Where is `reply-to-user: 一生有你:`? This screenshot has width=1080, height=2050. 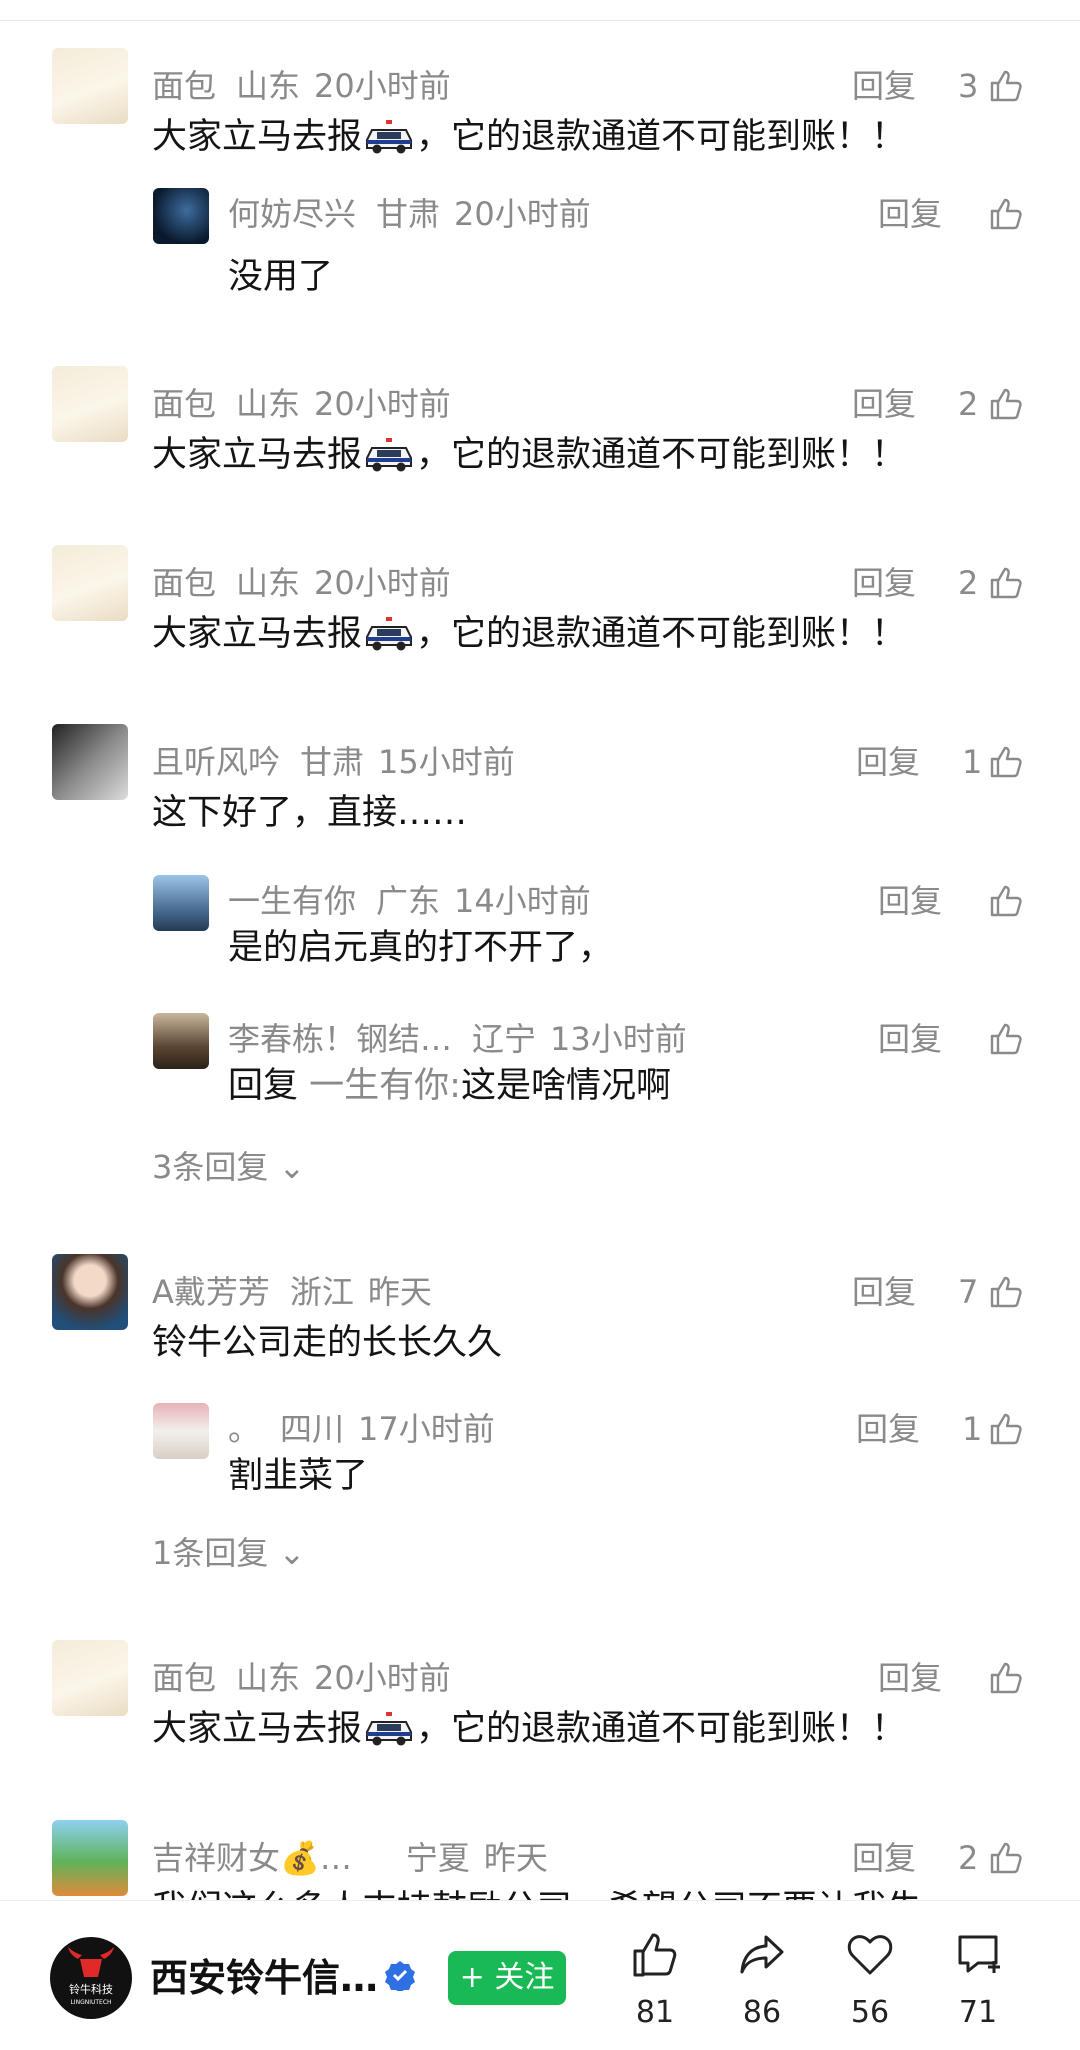
reply-to-user: 一生有你: is located at coordinates (385, 1086).